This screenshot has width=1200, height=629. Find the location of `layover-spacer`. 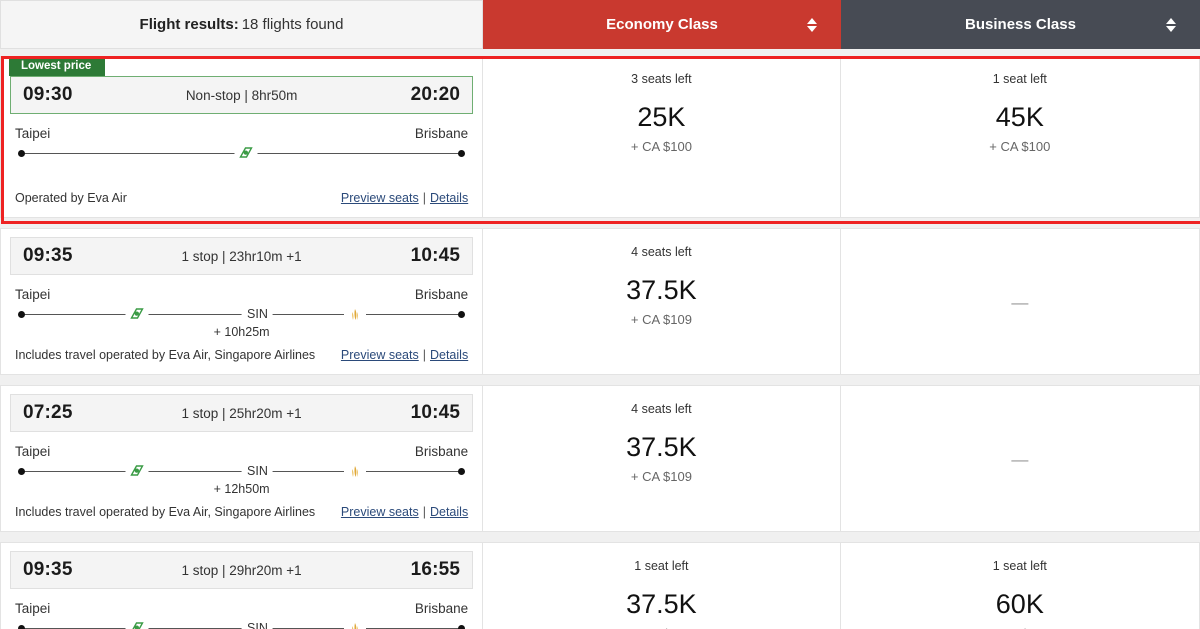

layover-spacer is located at coordinates (241, 171).